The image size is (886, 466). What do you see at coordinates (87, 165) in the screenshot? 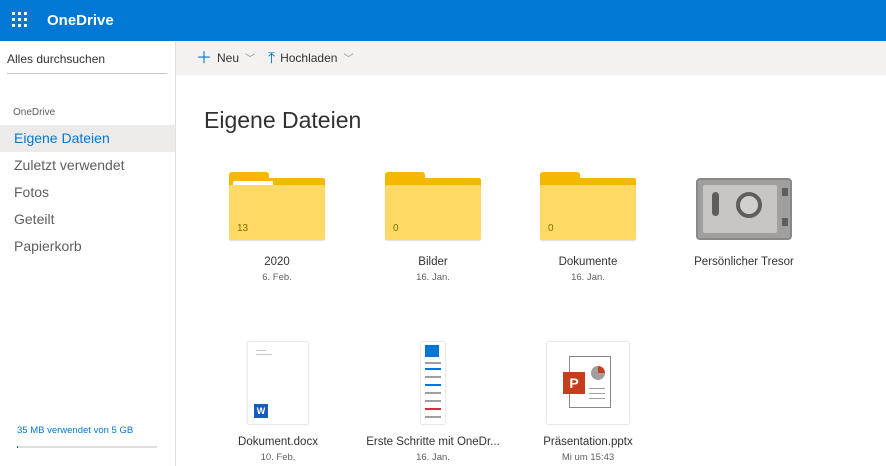
I see `sidebar-item-recent: Zuletzt verwendet` at bounding box center [87, 165].